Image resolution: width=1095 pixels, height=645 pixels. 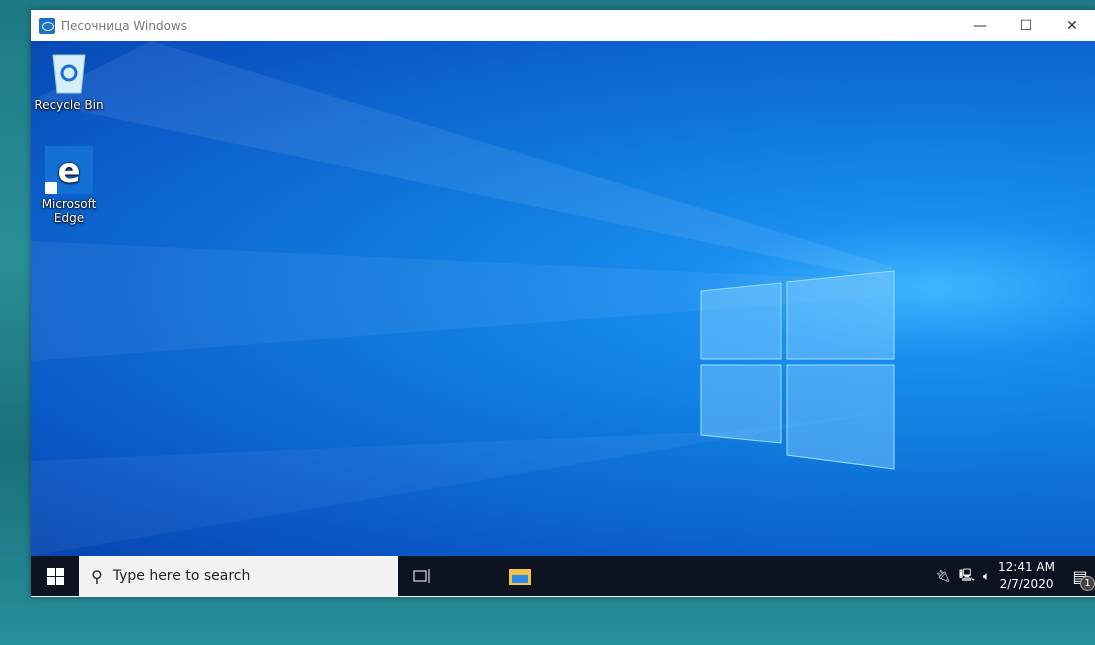 I want to click on time: 12:41 AM, so click(x=1026, y=567).